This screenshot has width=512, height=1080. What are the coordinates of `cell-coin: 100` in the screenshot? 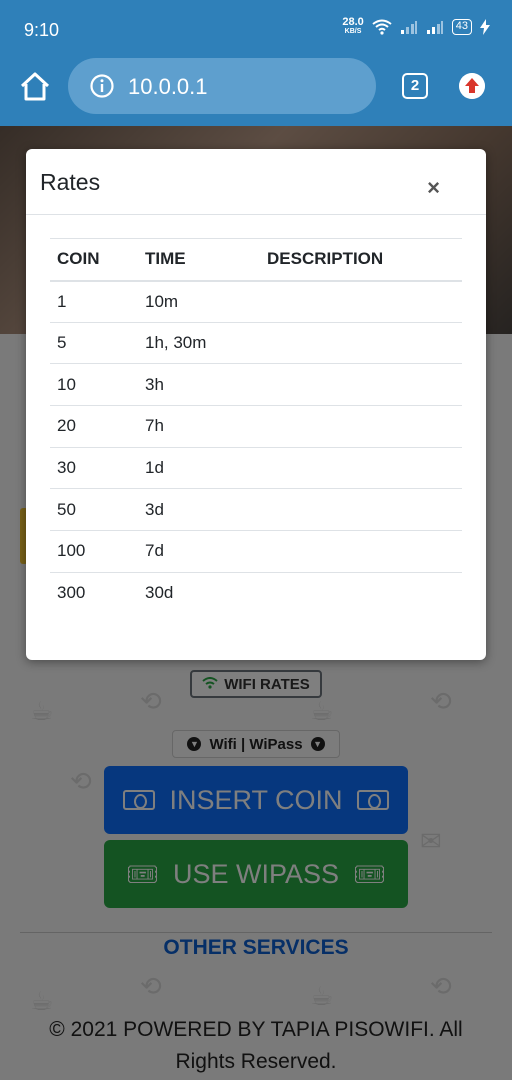 It's located at (94, 551).